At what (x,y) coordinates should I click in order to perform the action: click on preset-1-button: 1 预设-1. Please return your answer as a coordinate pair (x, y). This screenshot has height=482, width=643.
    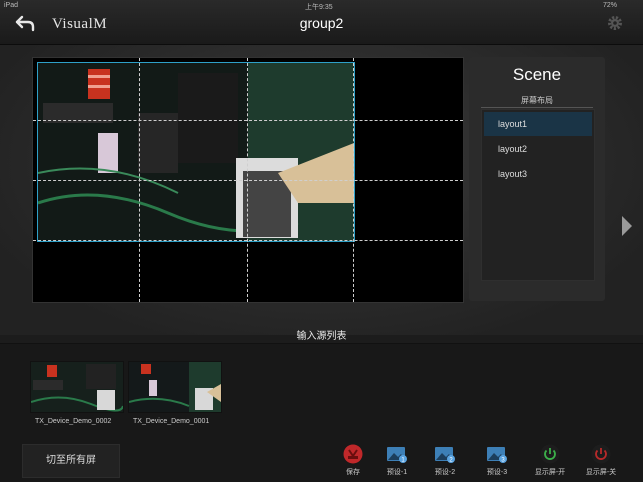
    Looking at the image, I should click on (397, 460).